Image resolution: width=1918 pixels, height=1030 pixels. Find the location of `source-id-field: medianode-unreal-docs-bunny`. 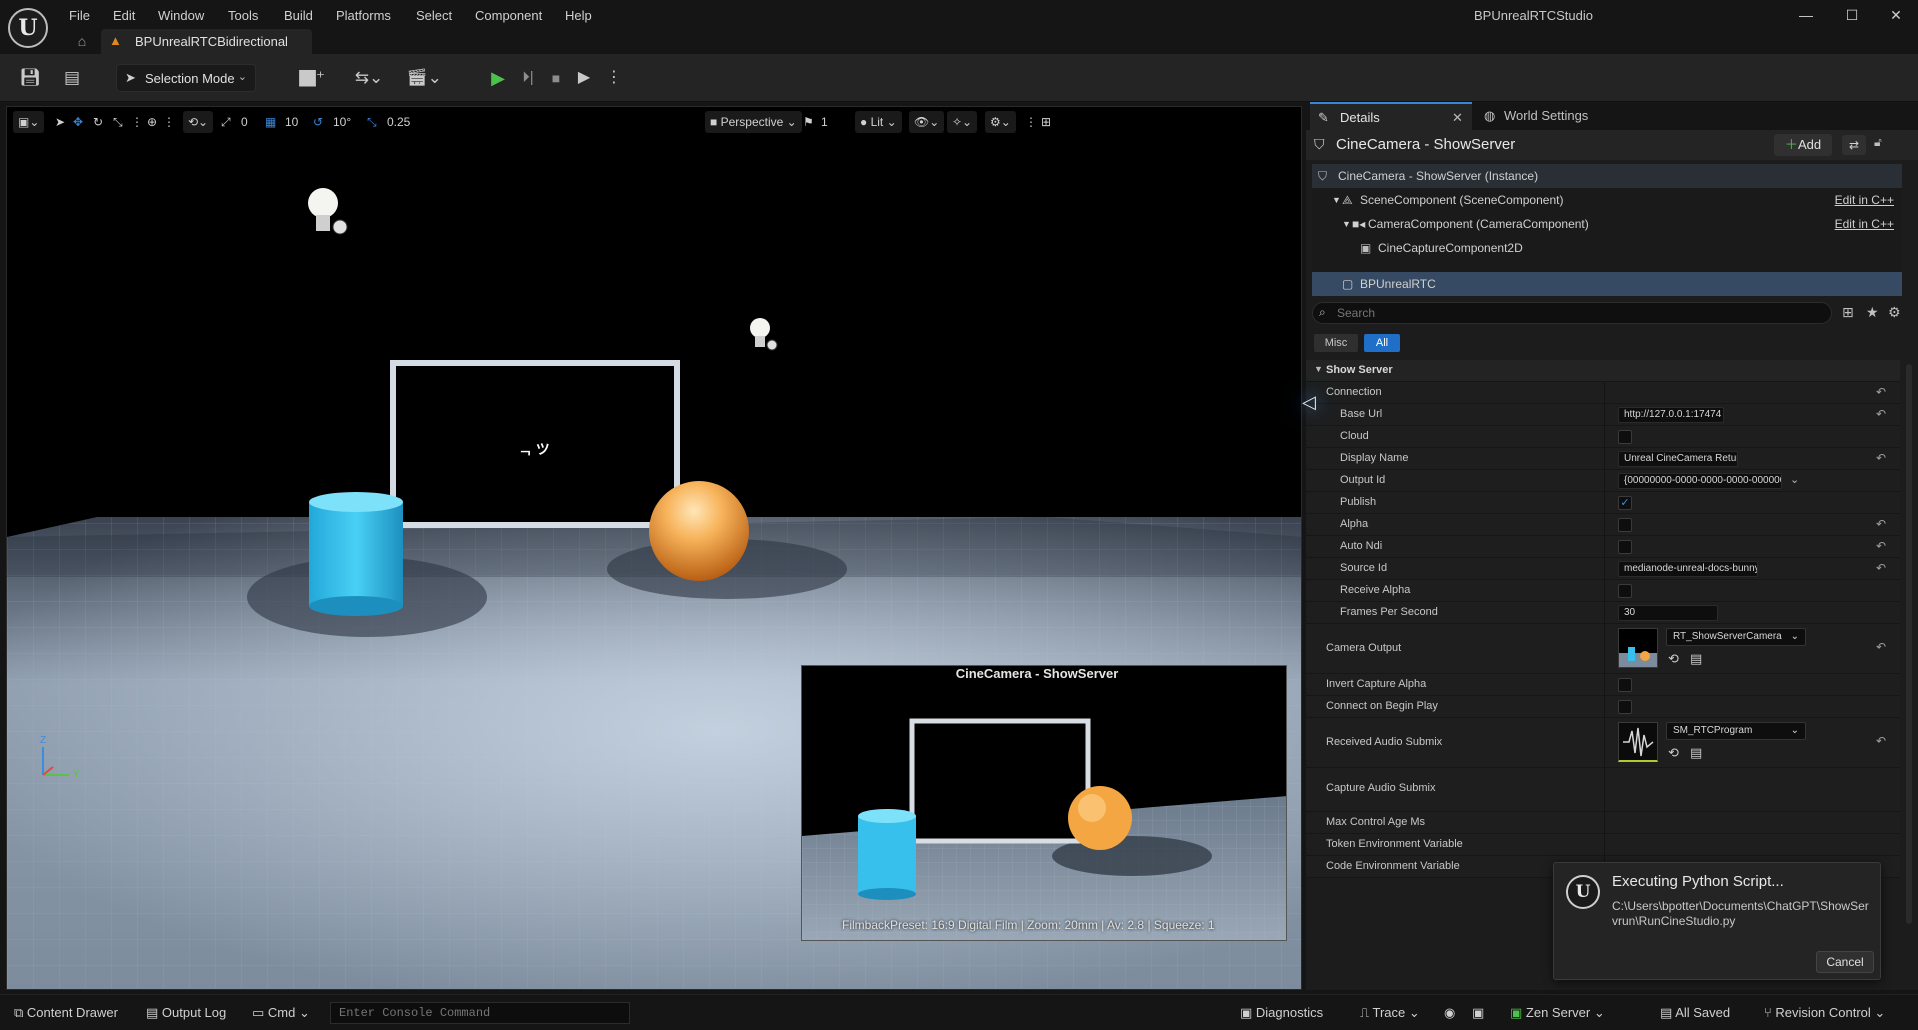

source-id-field: medianode-unreal-docs-bunny is located at coordinates (1688, 569).